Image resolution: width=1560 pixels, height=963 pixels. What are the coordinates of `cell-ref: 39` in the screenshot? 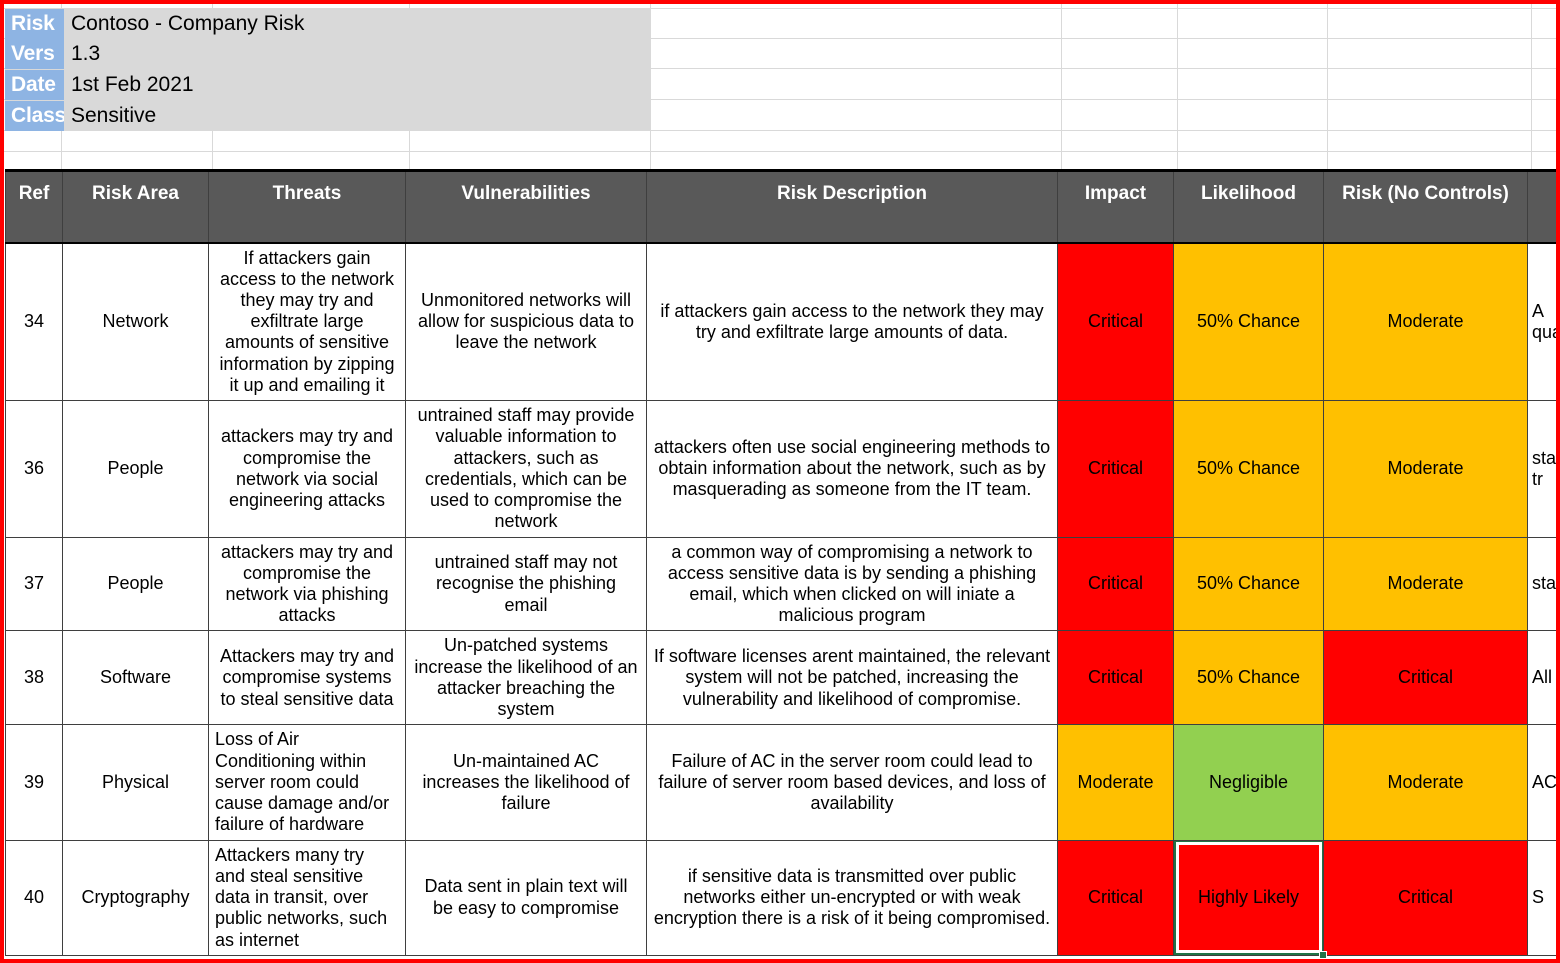 It's located at (34, 782).